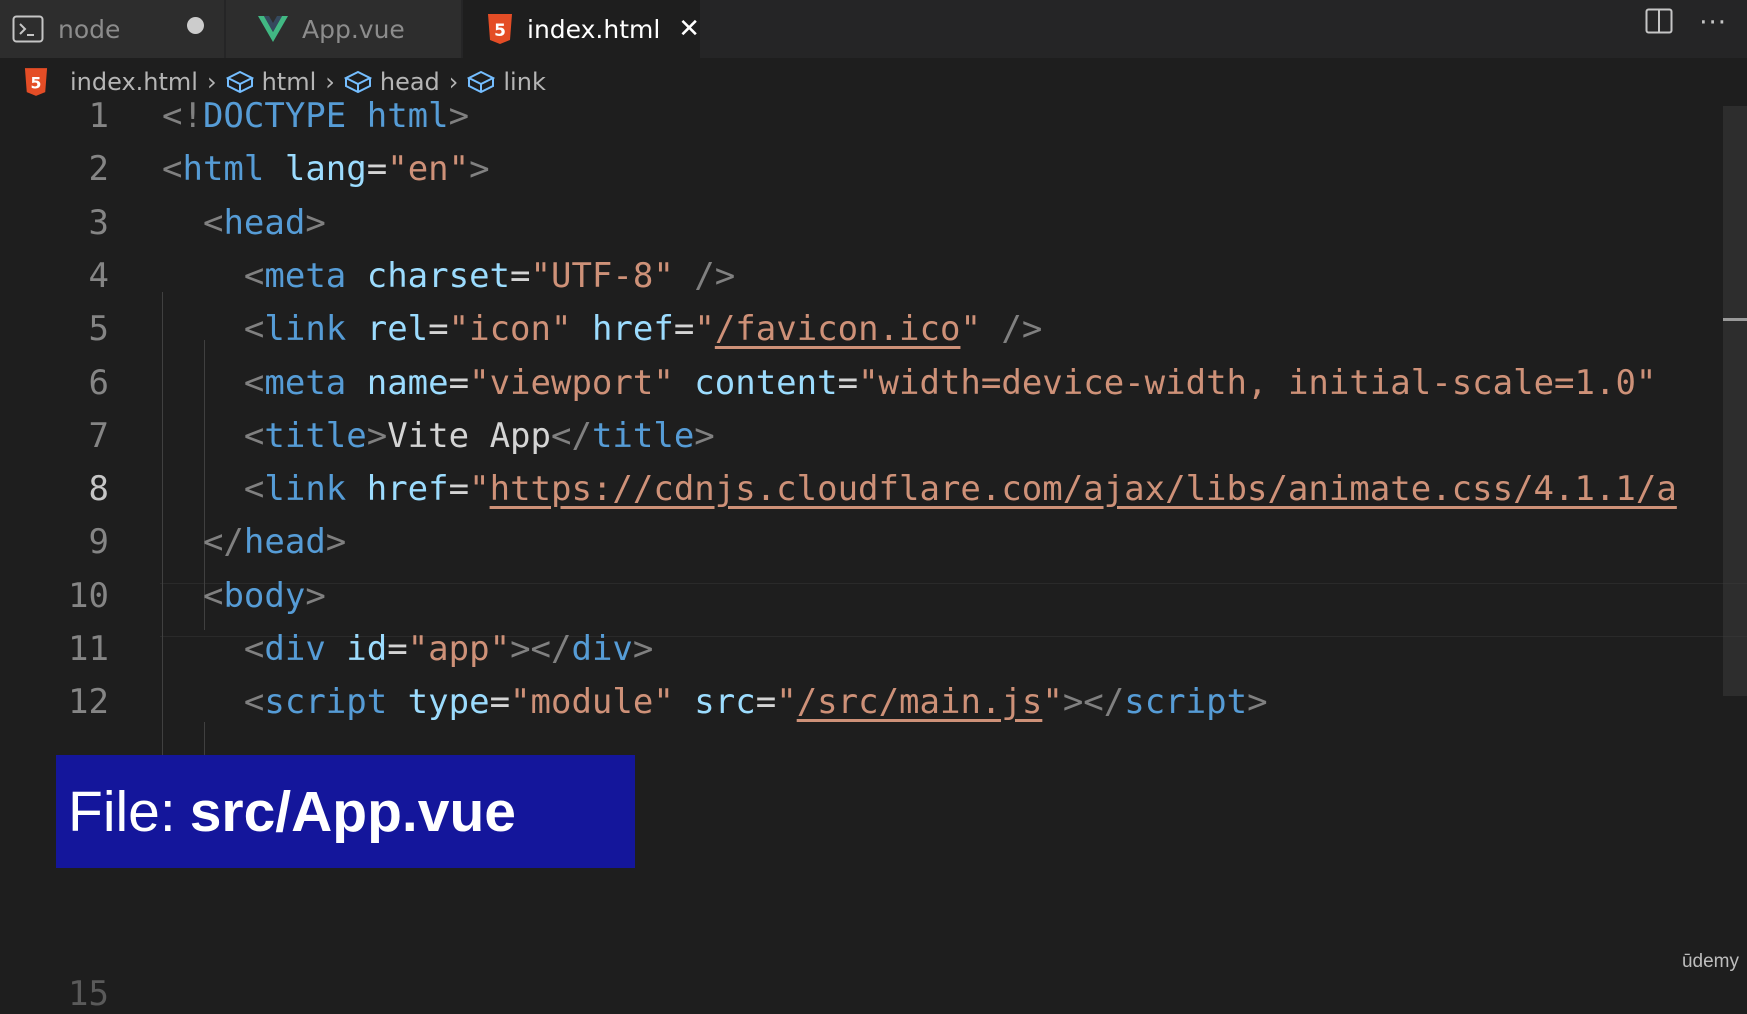 The height and width of the screenshot is (1014, 1747). I want to click on code-line: 1 <!DOCTYPE html>, so click(873, 116).